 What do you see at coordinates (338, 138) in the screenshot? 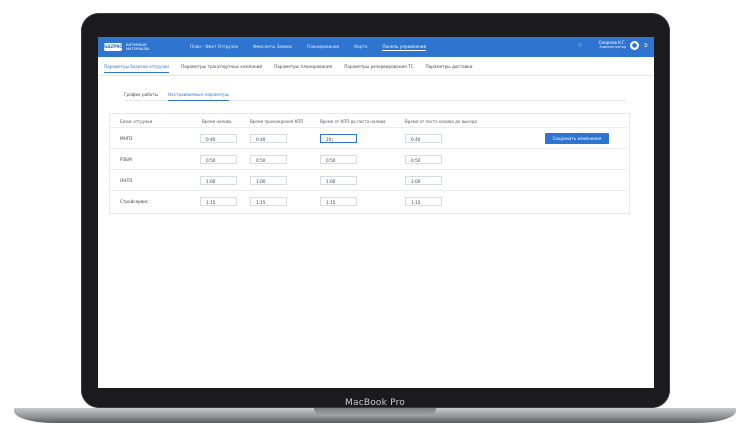
I see `checkpoint-to-post-input: 20|` at bounding box center [338, 138].